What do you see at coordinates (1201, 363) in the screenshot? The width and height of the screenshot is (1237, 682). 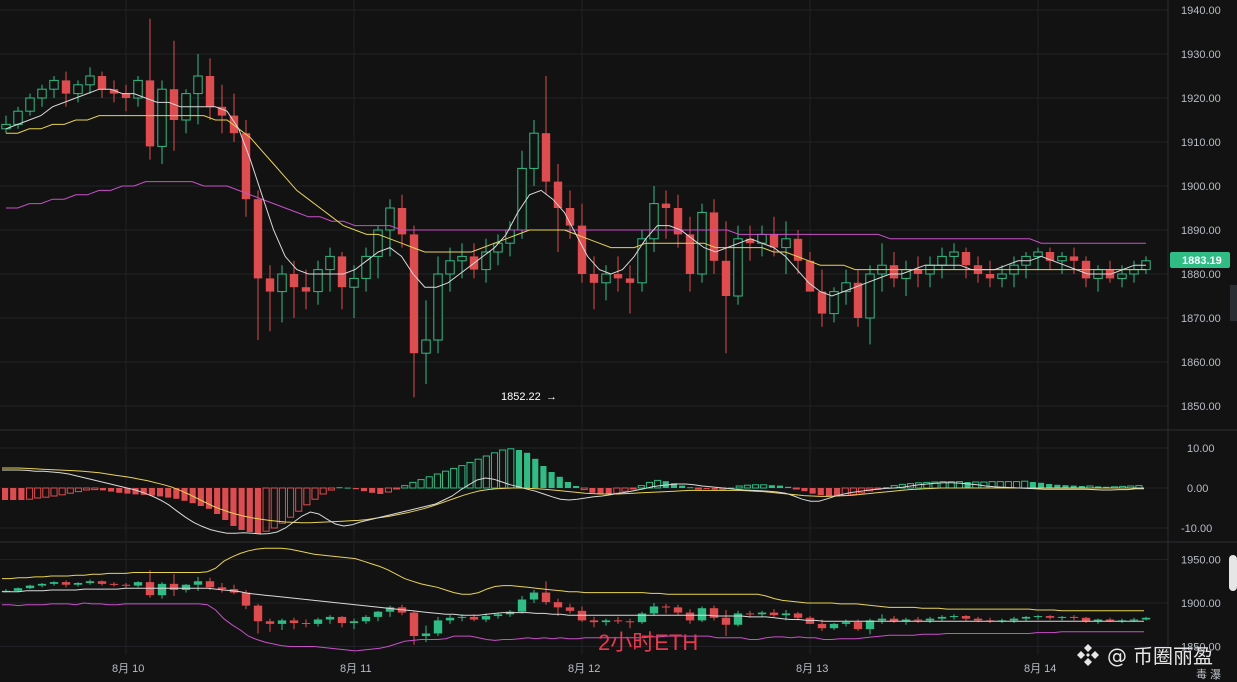 I see `price-tick-label: 1860.00` at bounding box center [1201, 363].